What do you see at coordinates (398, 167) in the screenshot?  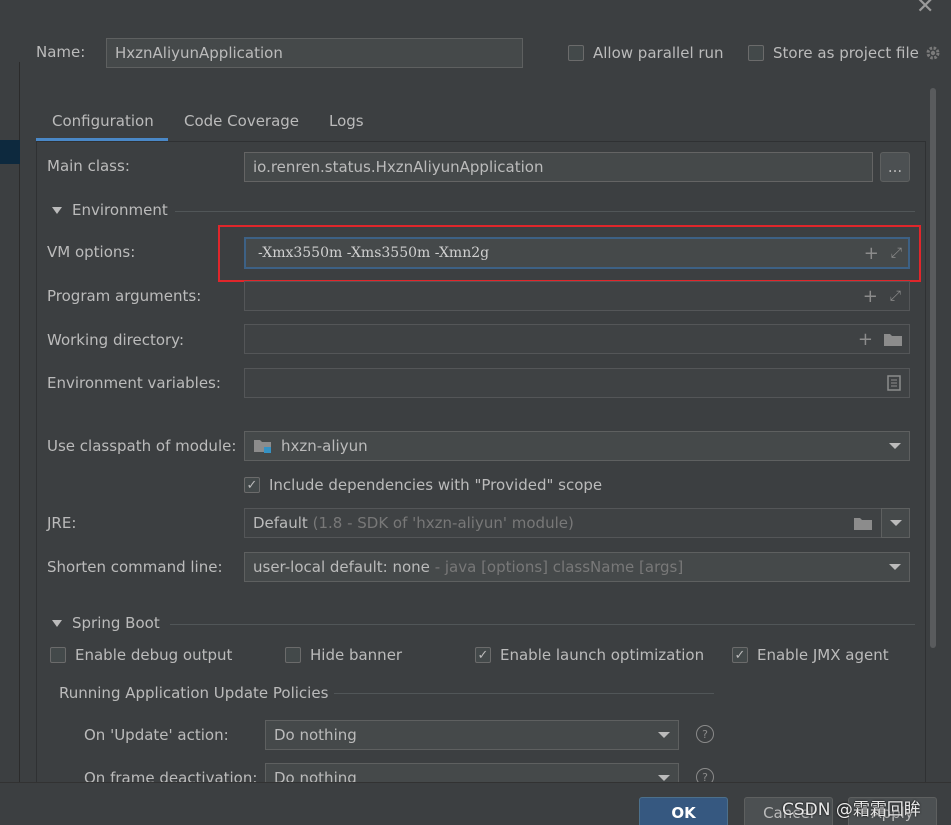 I see `main-class-value: io.renren.status.HxznAliyunApplication` at bounding box center [398, 167].